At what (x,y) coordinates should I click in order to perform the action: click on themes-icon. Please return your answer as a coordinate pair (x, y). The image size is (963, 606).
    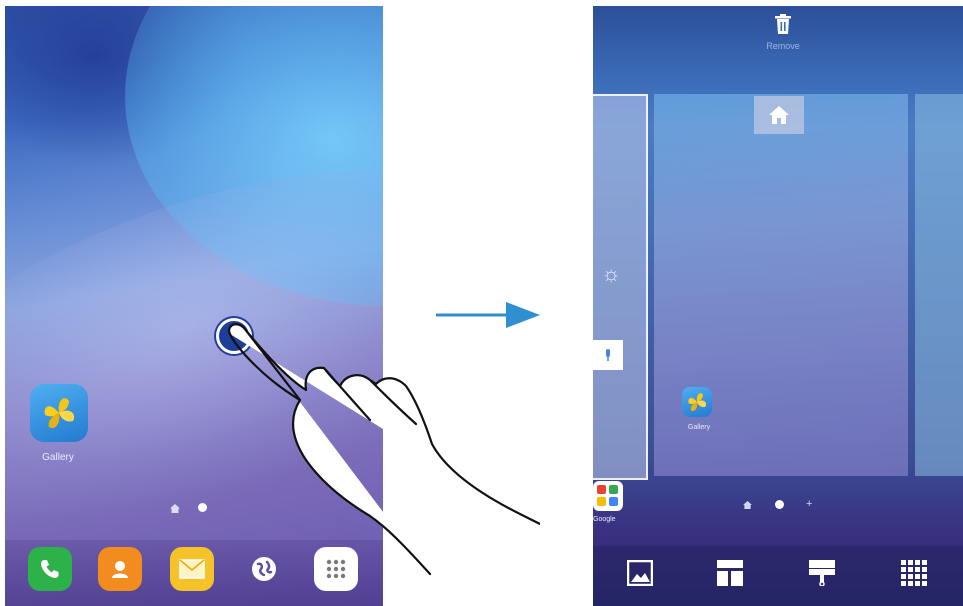
    Looking at the image, I should click on (822, 573).